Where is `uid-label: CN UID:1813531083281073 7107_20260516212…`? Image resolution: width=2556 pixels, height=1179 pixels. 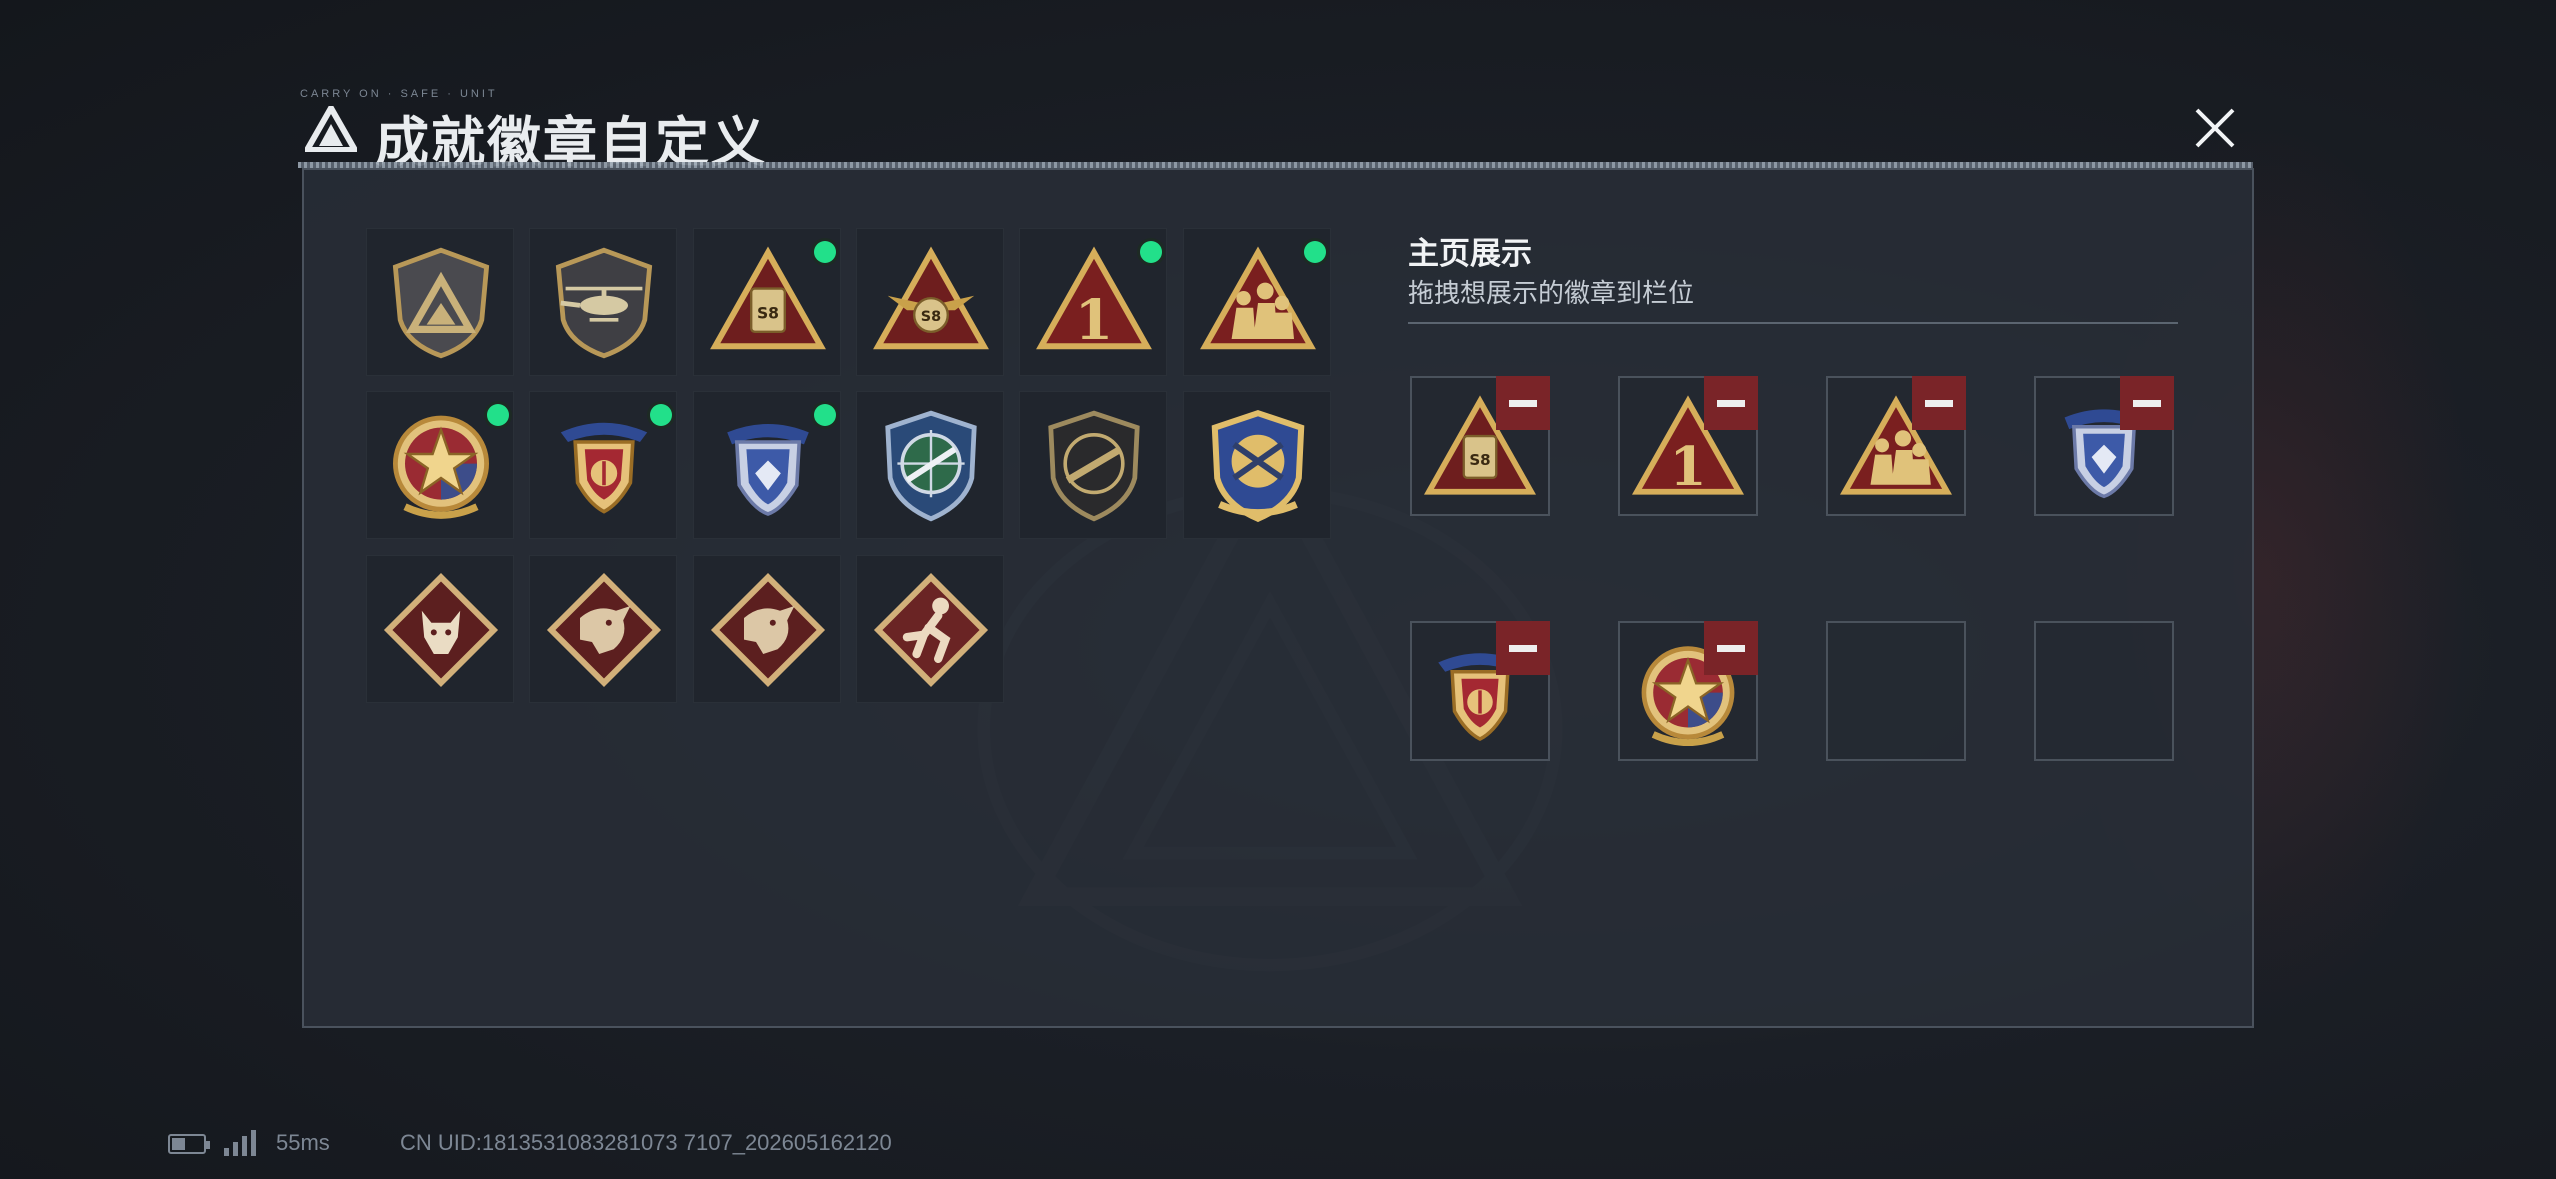 uid-label: CN UID:1813531083281073 7107_20260516212… is located at coordinates (646, 1142).